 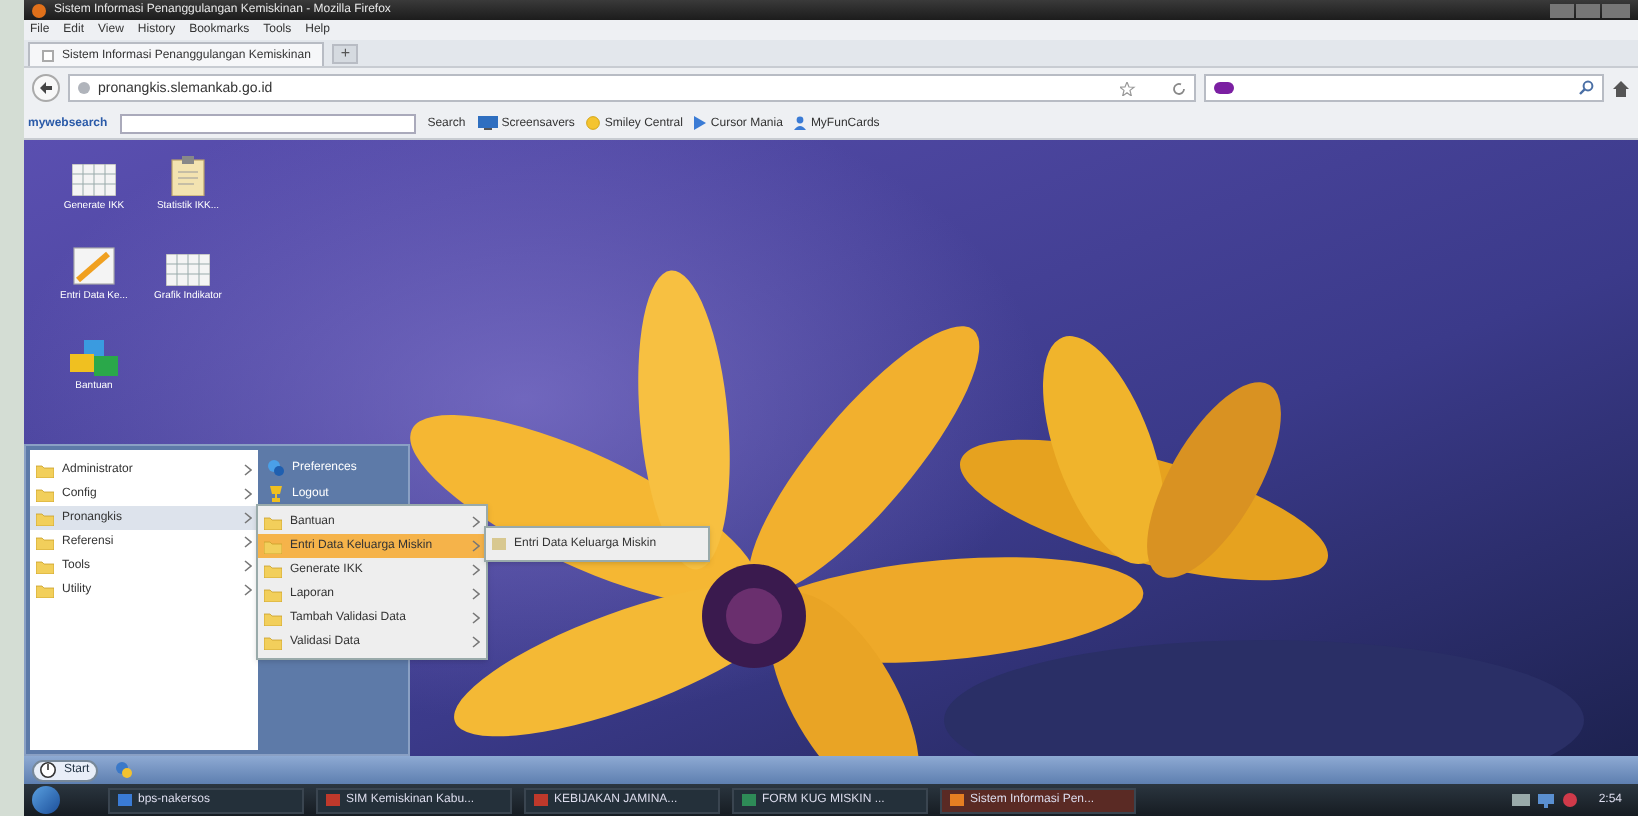 What do you see at coordinates (48, 770) in the screenshot?
I see `power-icon` at bounding box center [48, 770].